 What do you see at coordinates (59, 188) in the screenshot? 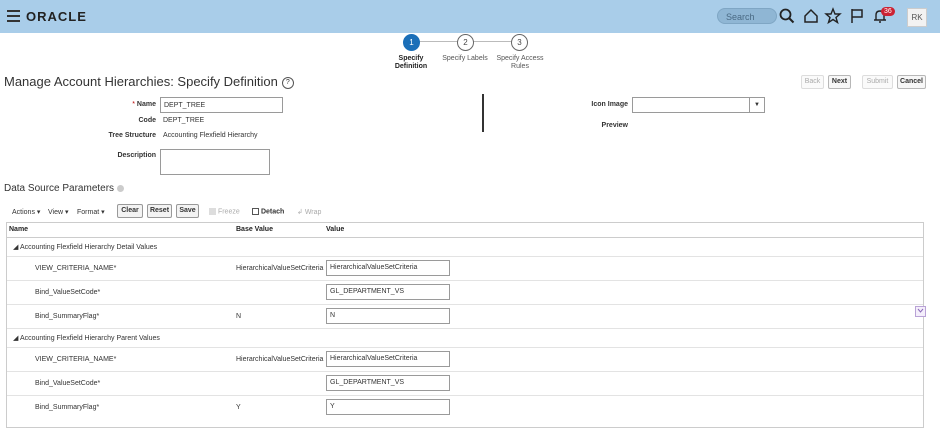
I see `section-title-text: Data Source Parameters` at bounding box center [59, 188].